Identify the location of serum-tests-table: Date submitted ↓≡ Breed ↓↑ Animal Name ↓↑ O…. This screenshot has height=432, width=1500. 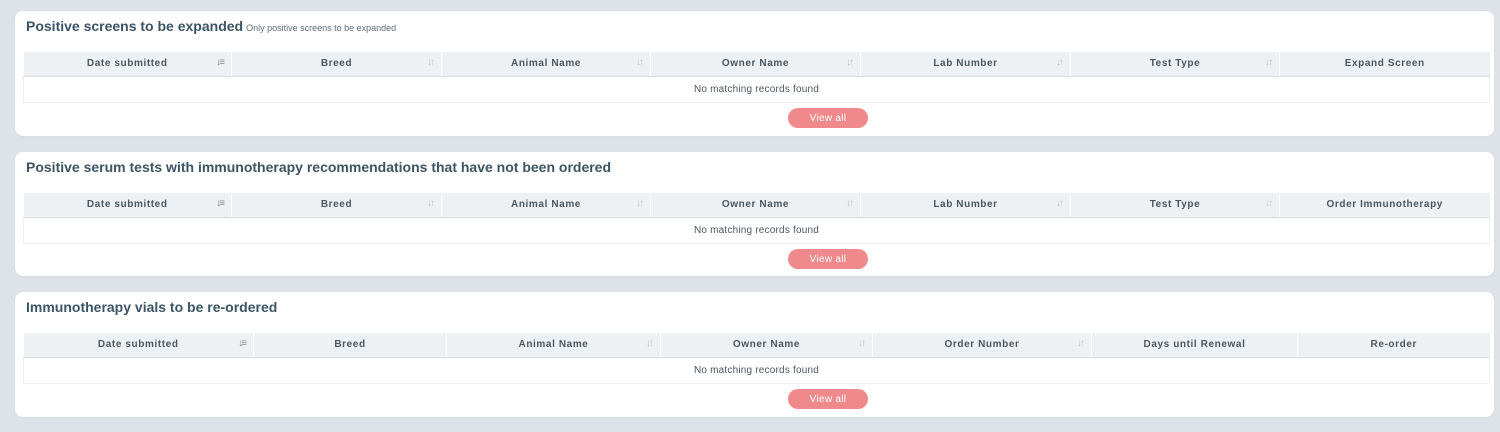
(756, 218).